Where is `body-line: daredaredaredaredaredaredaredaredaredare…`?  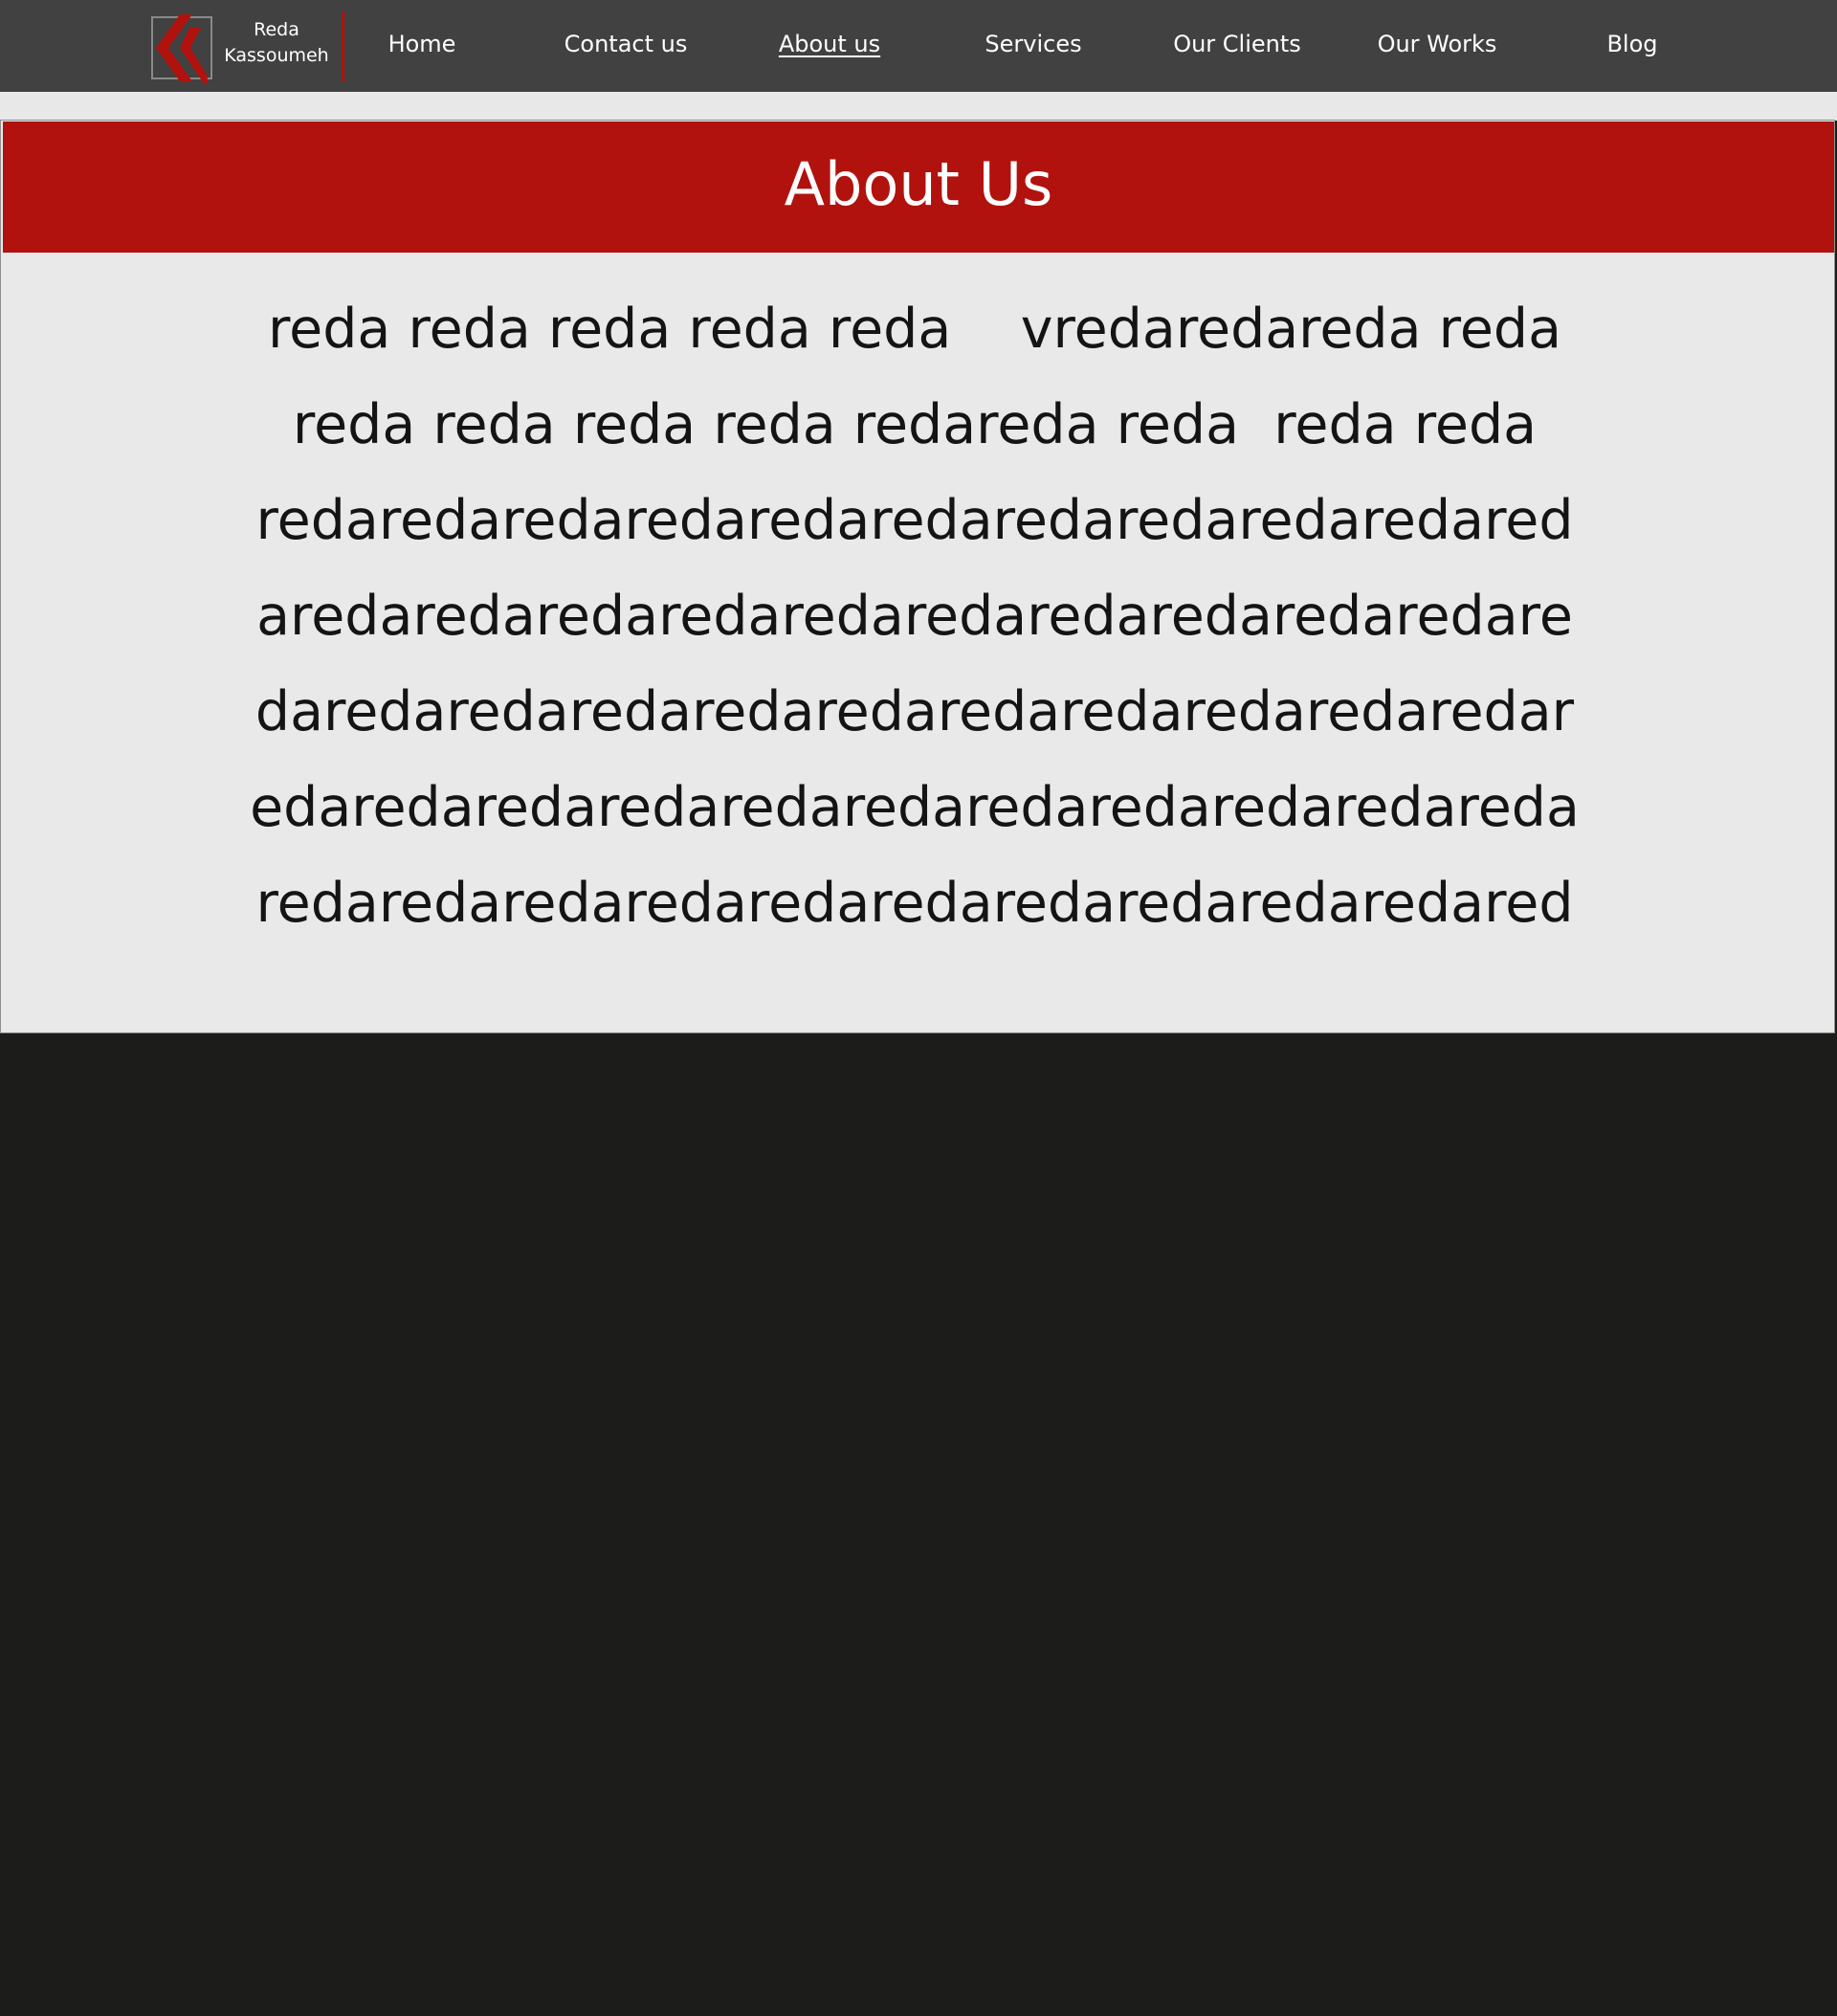
body-line: daredaredaredaredaredaredaredaredaredare… is located at coordinates (915, 711).